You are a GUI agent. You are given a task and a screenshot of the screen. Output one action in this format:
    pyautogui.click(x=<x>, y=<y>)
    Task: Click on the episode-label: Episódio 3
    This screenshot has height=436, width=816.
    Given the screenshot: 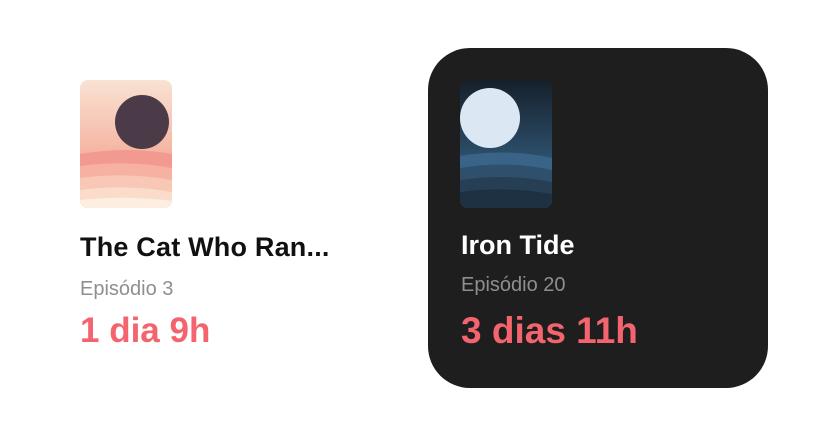 What is the action you would take?
    pyautogui.click(x=127, y=289)
    